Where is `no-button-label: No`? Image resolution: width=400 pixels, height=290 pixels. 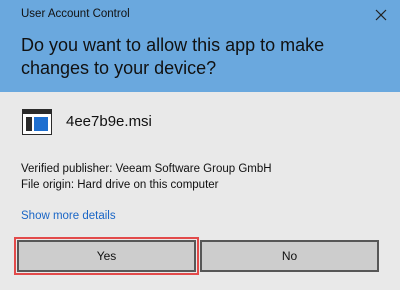
no-button-label: No is located at coordinates (289, 256).